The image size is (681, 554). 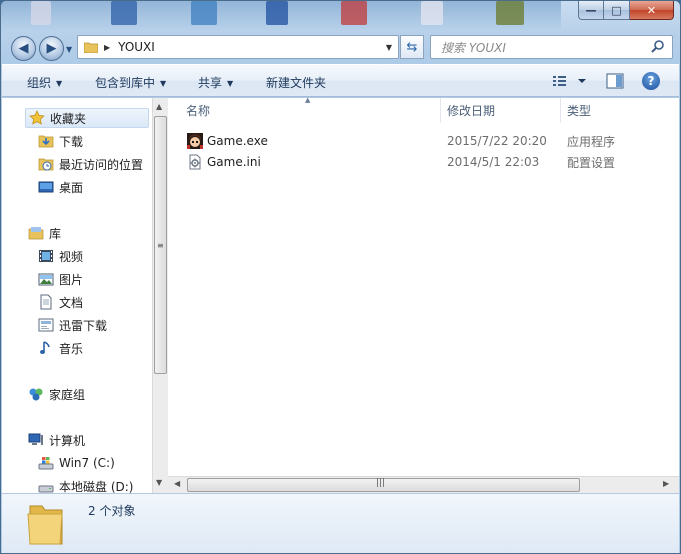 I want to click on nav-computer: 计算机, so click(x=56, y=440).